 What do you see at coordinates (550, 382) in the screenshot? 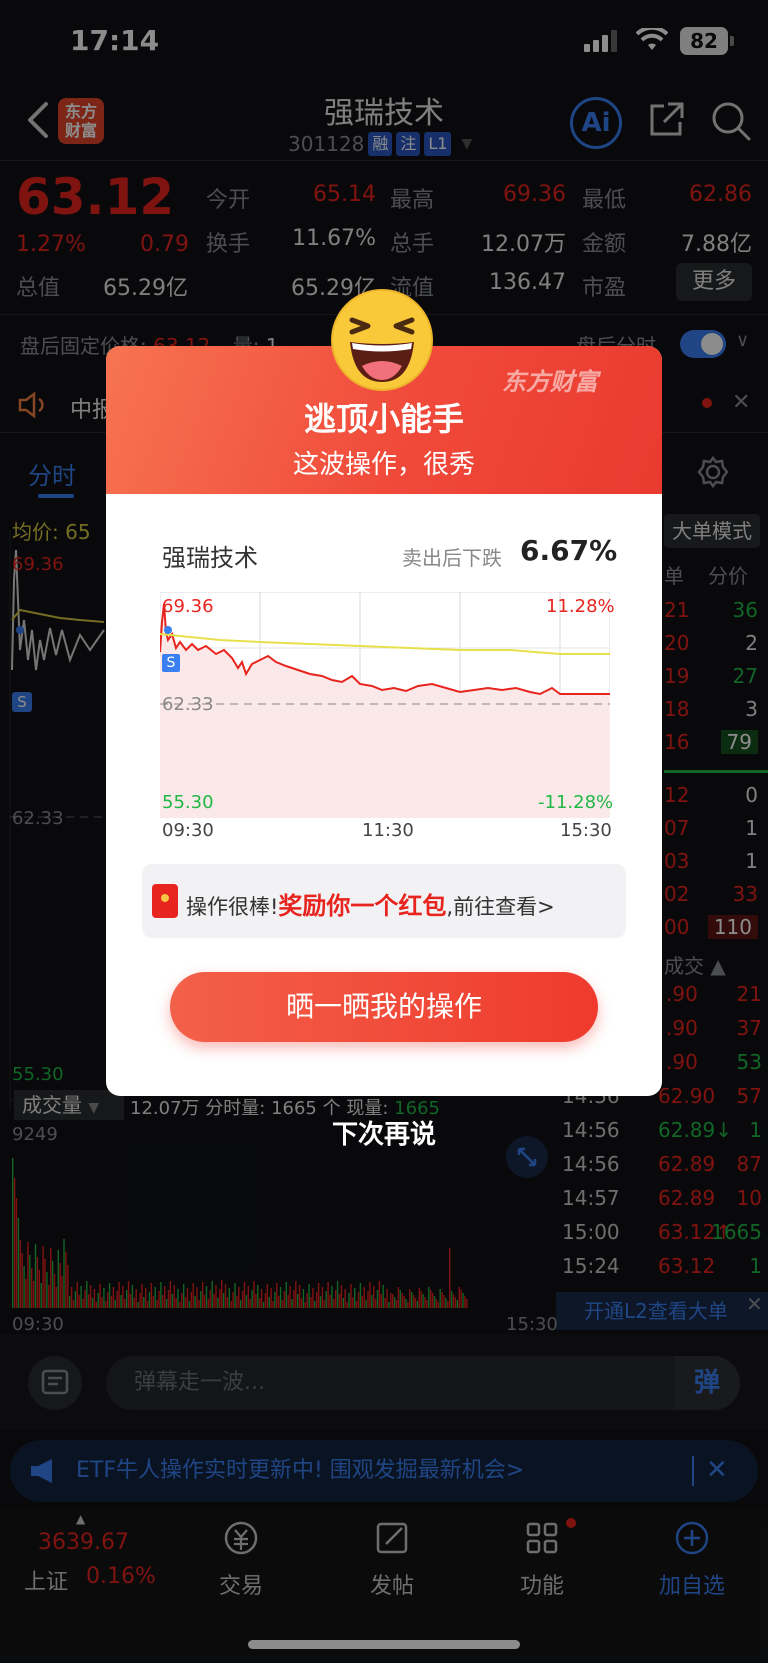
I see `brand-watermark: 东方财富` at bounding box center [550, 382].